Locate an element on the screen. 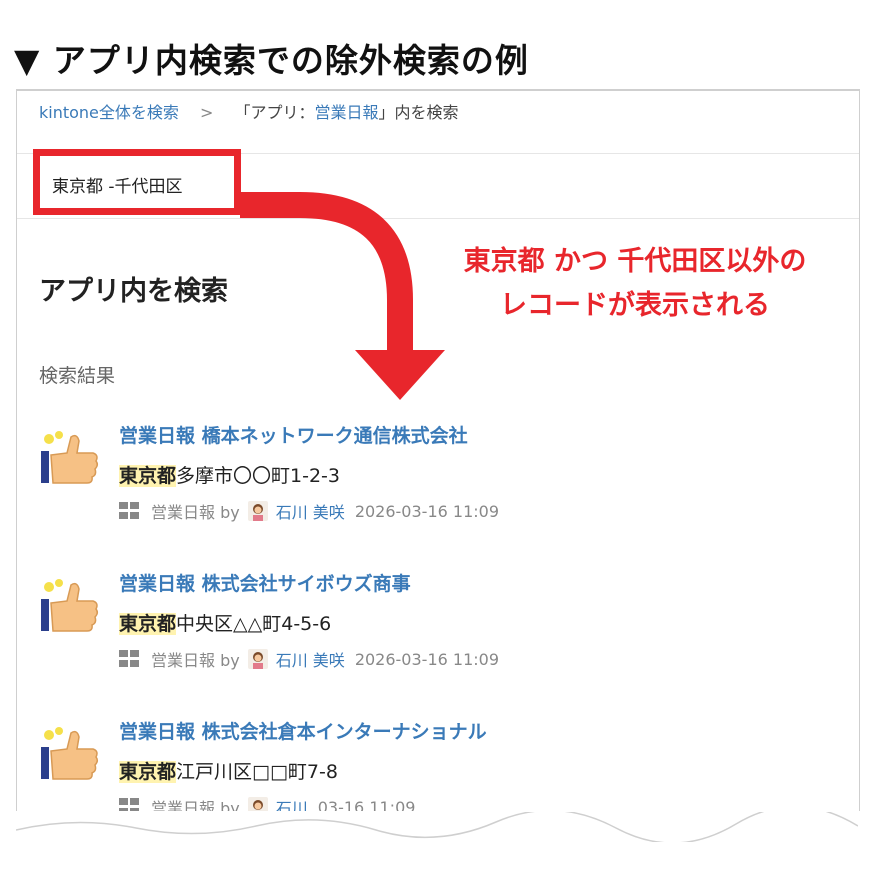 The height and width of the screenshot is (869, 869). callout-line1: 東京都 かつ 千代田区以外の is located at coordinates (635, 261).